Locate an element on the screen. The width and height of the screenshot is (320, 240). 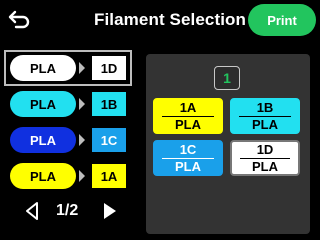
slot-id: 1C is located at coordinates (188, 149).